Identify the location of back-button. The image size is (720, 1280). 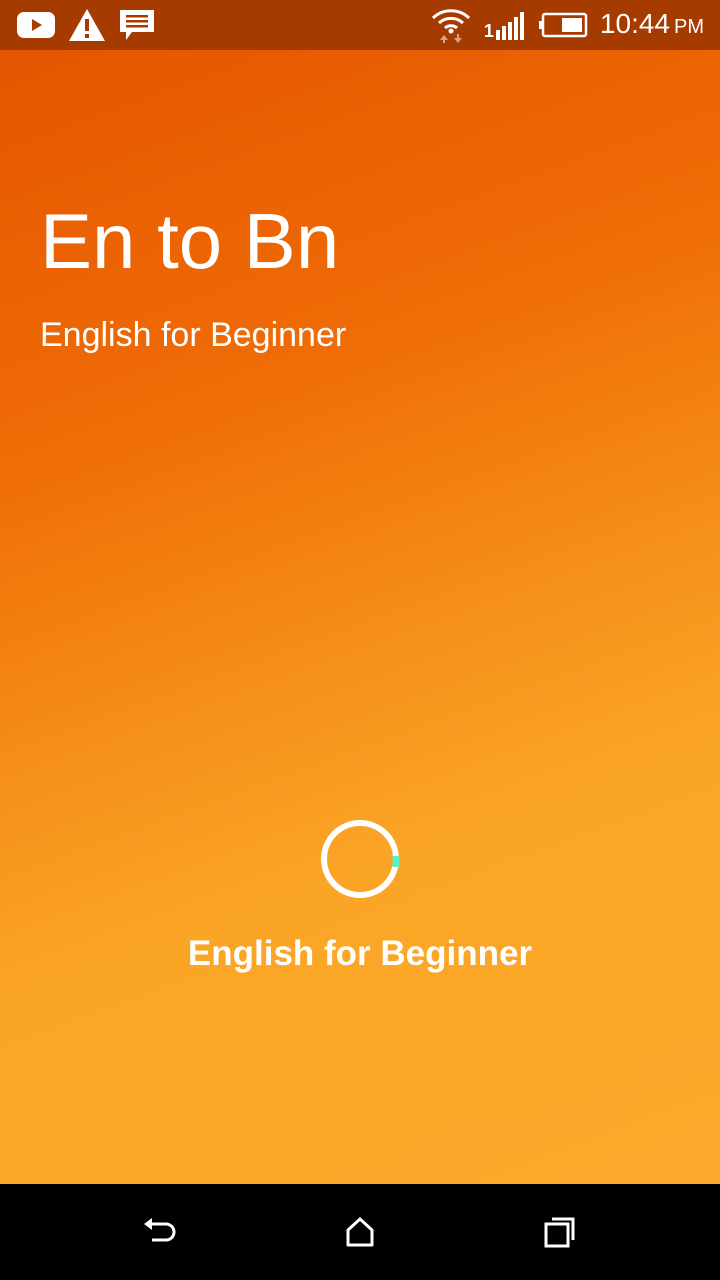
(160, 1232).